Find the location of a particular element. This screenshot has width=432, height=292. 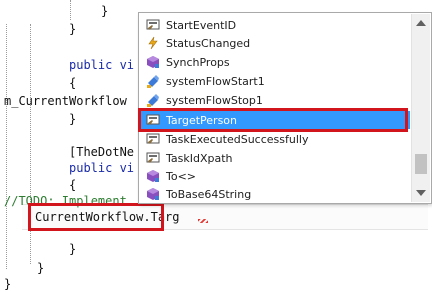

intellisense-item: To<> is located at coordinates (275, 176).